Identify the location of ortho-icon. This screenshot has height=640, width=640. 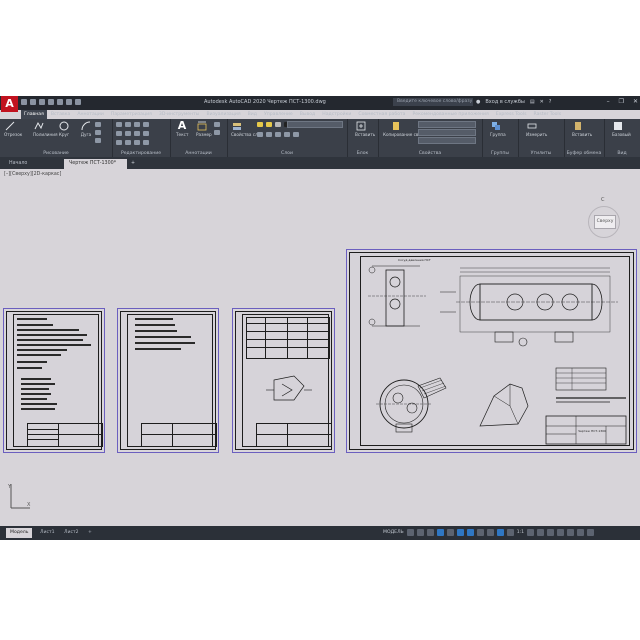
(430, 532).